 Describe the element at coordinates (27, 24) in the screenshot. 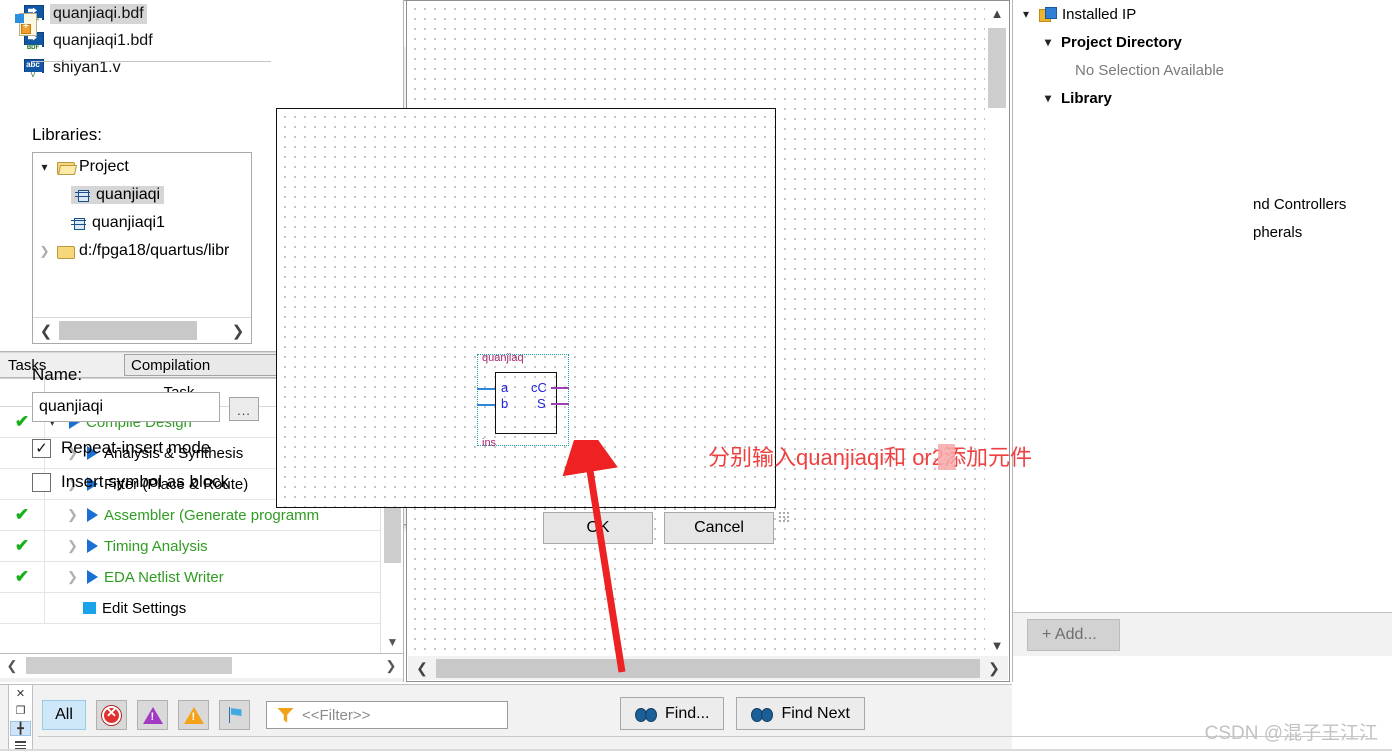

I see `symbol-icon` at that location.